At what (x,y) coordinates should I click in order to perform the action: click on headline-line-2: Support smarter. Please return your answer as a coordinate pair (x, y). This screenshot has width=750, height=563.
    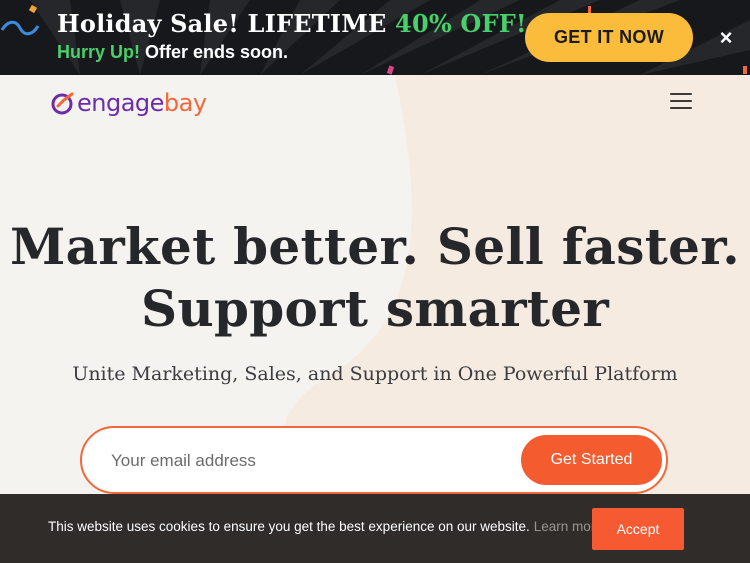
    Looking at the image, I should click on (375, 308).